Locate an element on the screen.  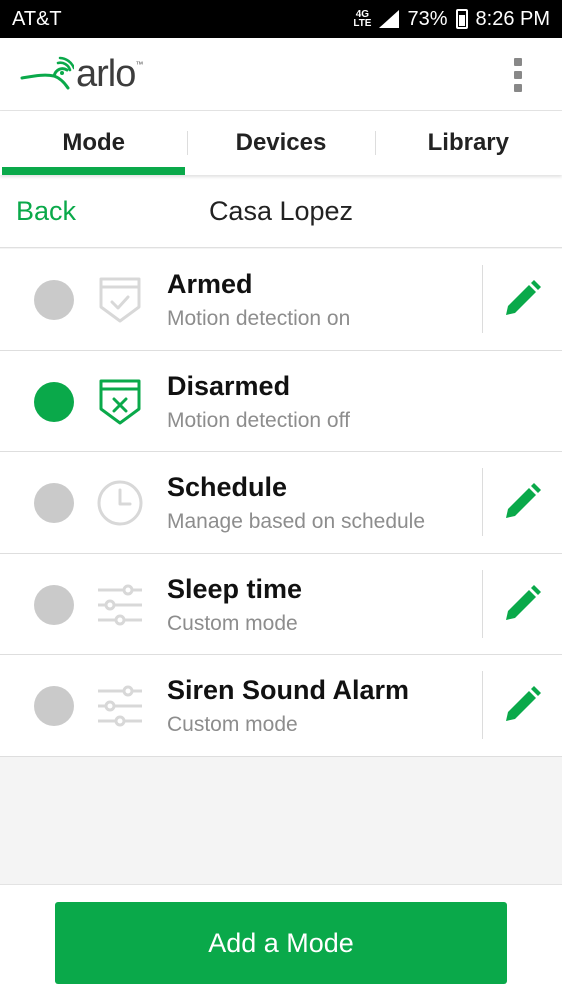
tab-devices: Devices is located at coordinates (280, 143).